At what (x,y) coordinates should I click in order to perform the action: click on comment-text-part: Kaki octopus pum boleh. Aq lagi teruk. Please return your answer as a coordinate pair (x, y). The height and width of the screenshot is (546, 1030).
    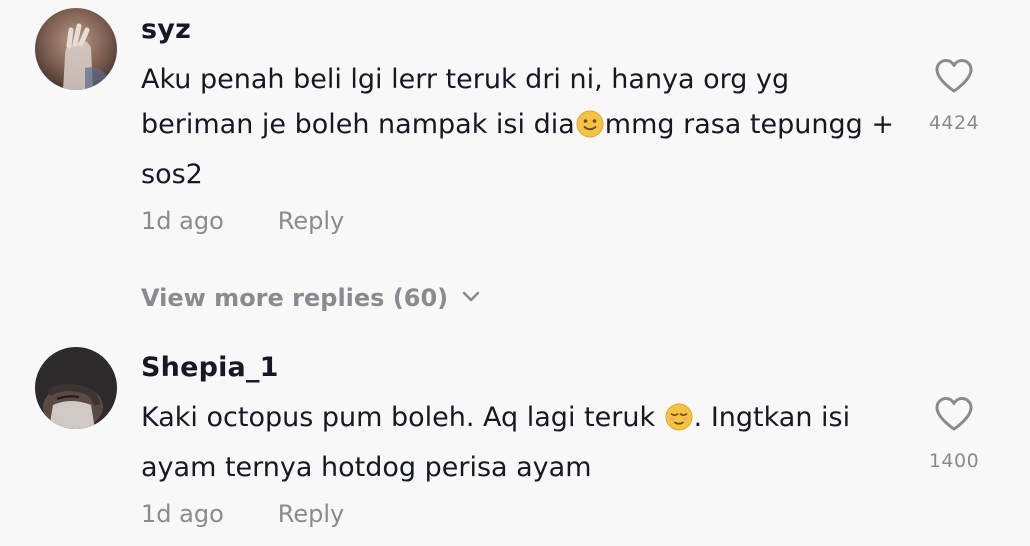
    Looking at the image, I should click on (402, 417).